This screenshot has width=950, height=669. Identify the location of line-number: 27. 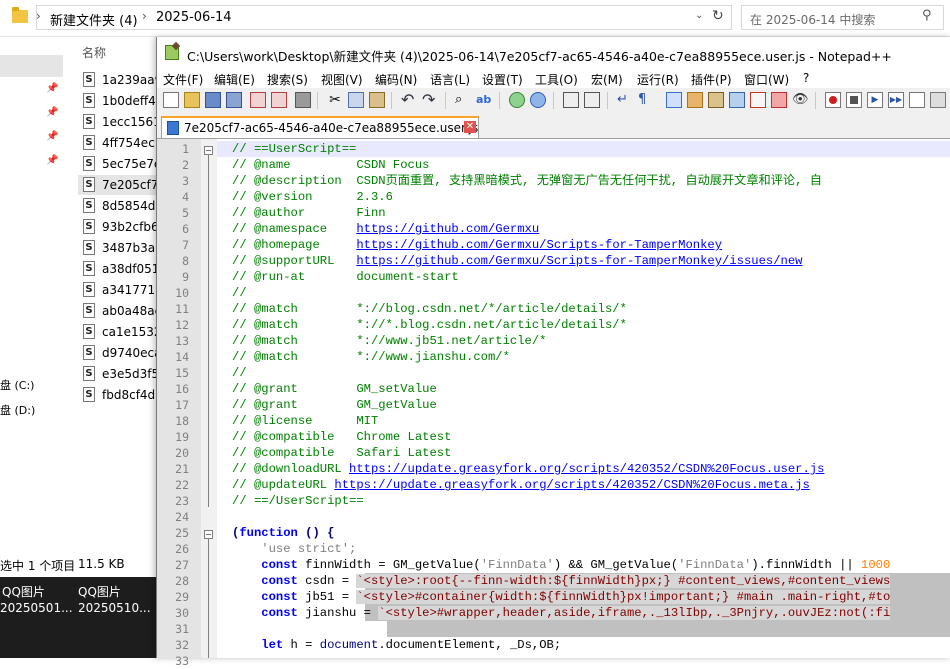
(182, 565).